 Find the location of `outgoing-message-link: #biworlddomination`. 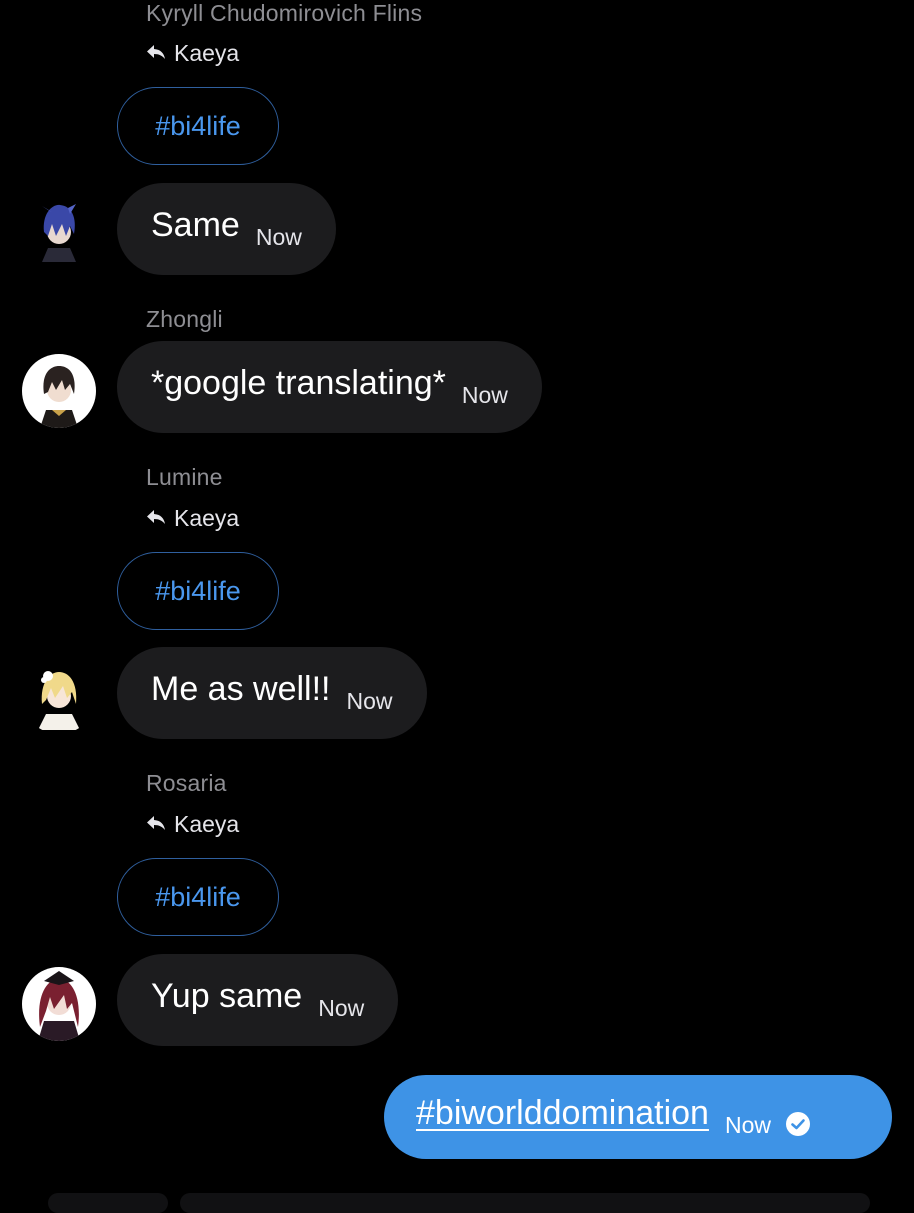

outgoing-message-link: #biworlddomination is located at coordinates (562, 1113).